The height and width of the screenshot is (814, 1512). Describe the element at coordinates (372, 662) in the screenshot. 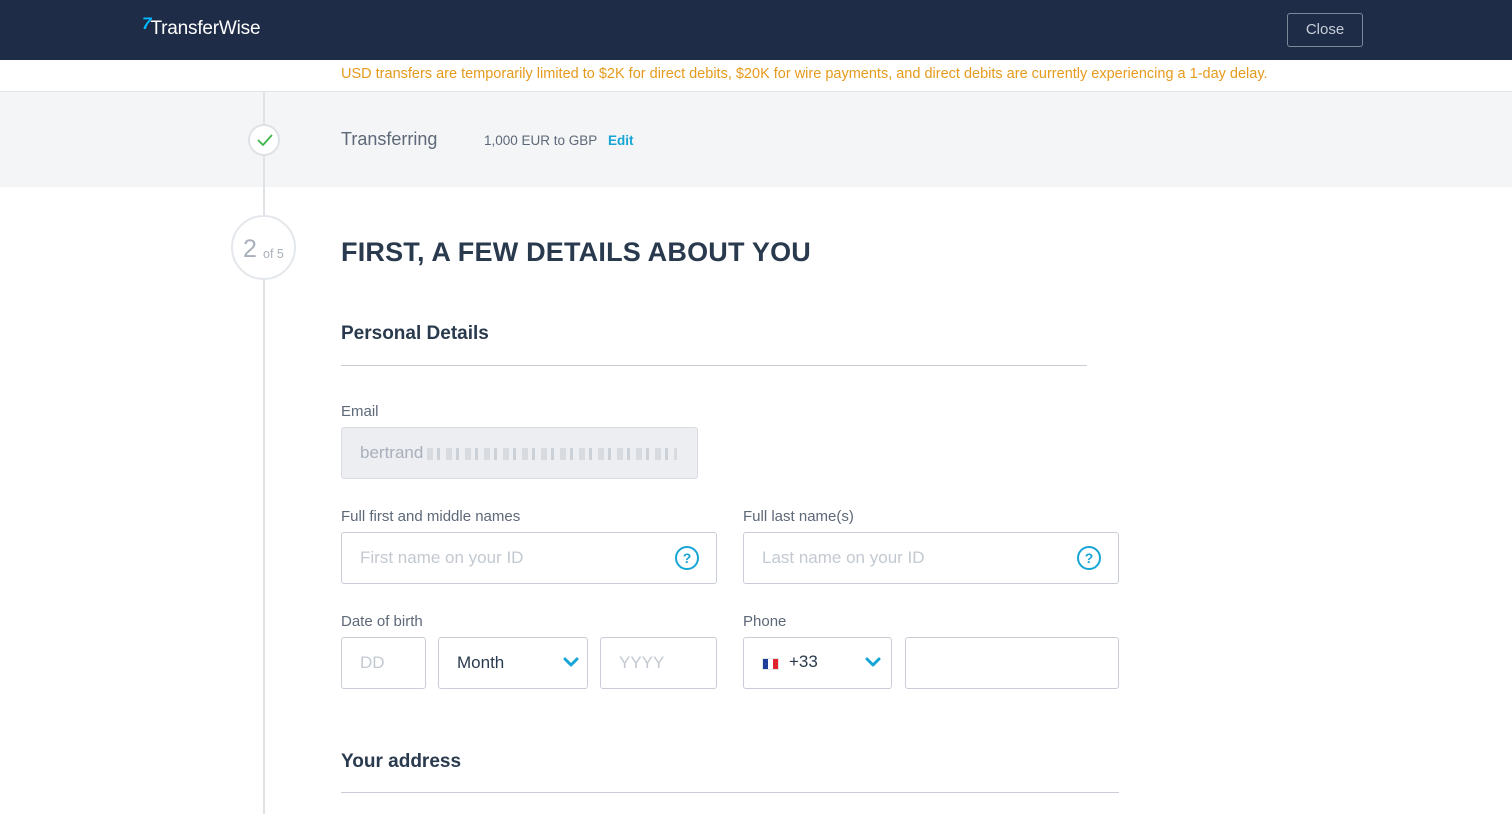

I see `dob-day-placeholder: DD` at that location.